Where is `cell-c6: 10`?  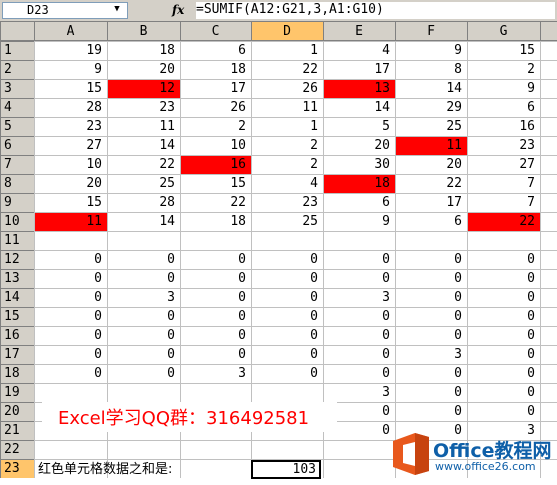 cell-c6: 10 is located at coordinates (215, 145).